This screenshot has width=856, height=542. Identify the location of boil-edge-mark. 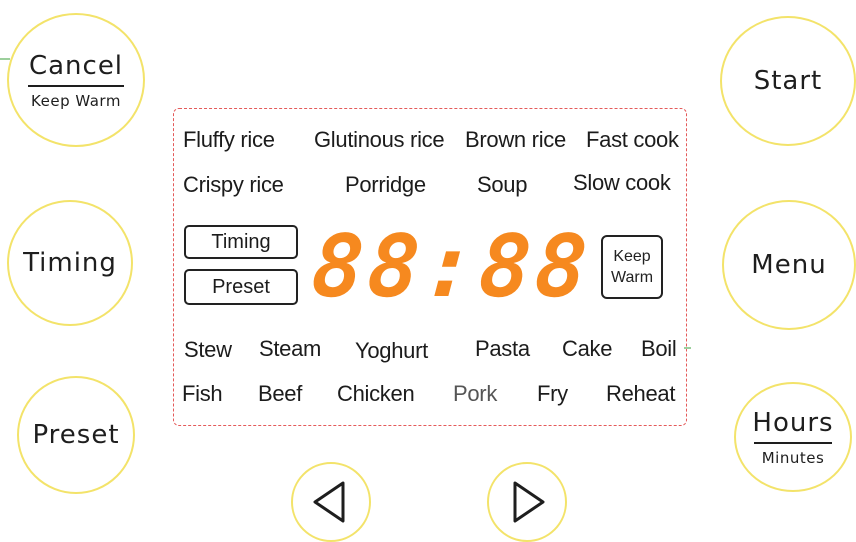
(687, 348).